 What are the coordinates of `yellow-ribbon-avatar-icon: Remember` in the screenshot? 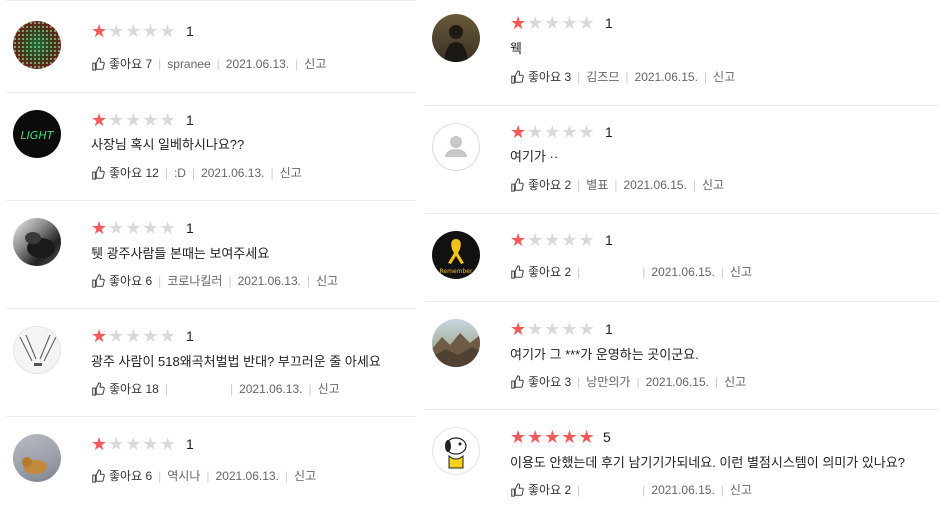 It's located at (456, 257).